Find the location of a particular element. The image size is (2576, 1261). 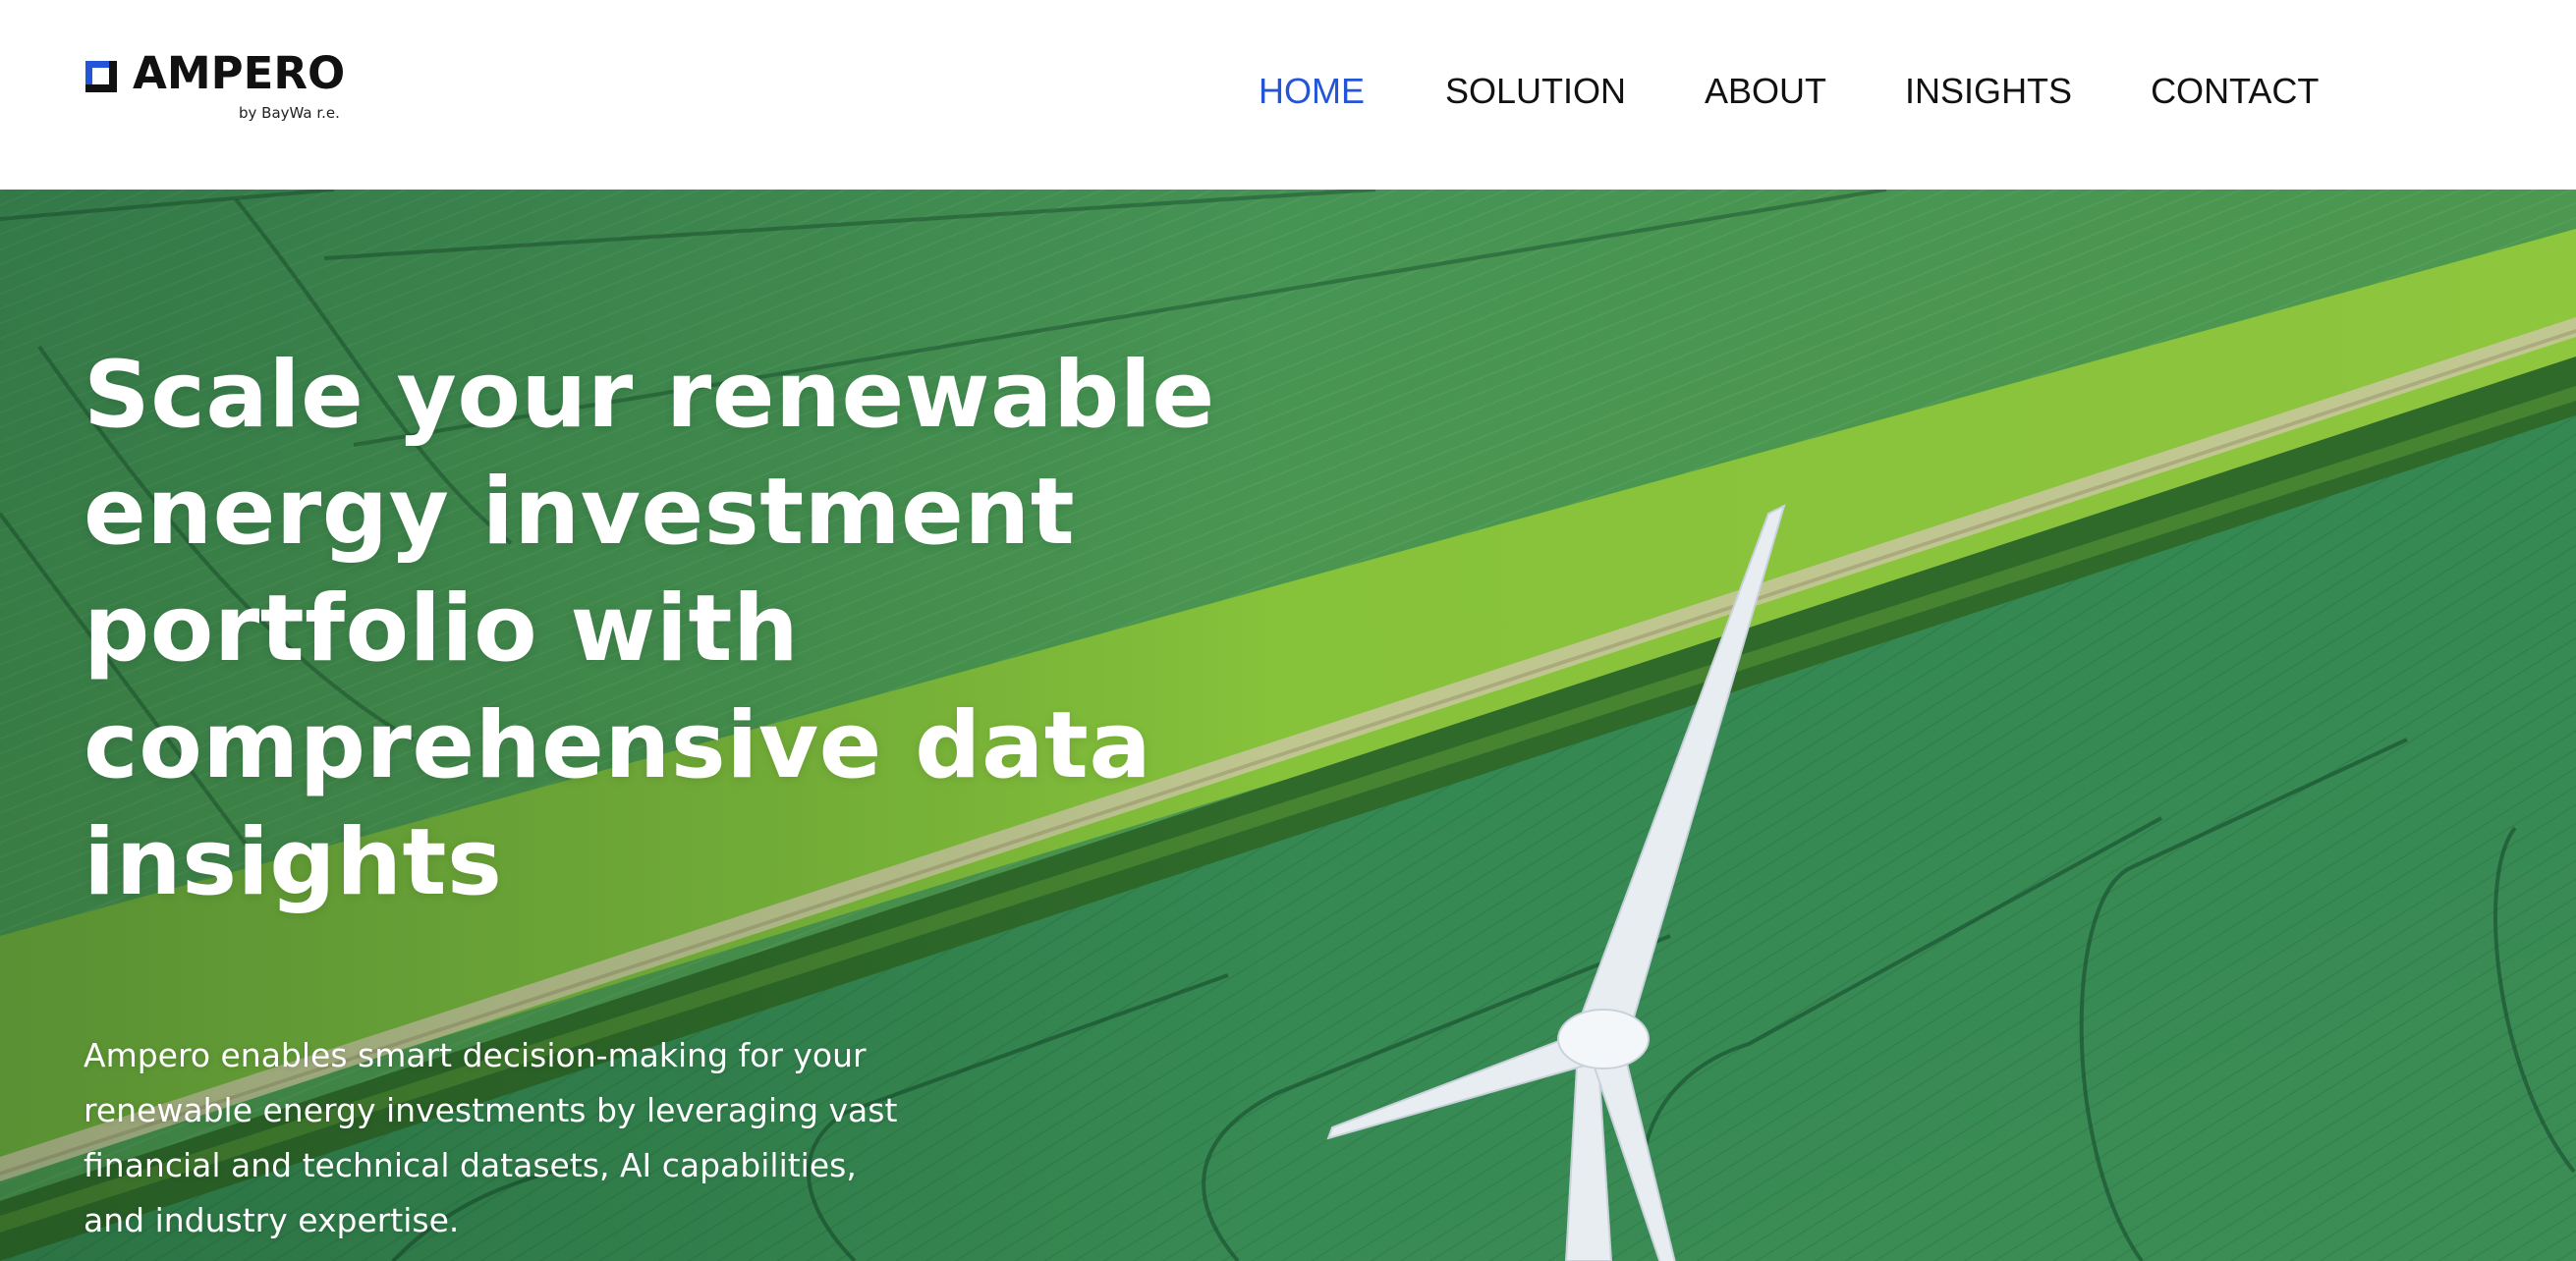

nav-about: ABOUT is located at coordinates (1765, 91).